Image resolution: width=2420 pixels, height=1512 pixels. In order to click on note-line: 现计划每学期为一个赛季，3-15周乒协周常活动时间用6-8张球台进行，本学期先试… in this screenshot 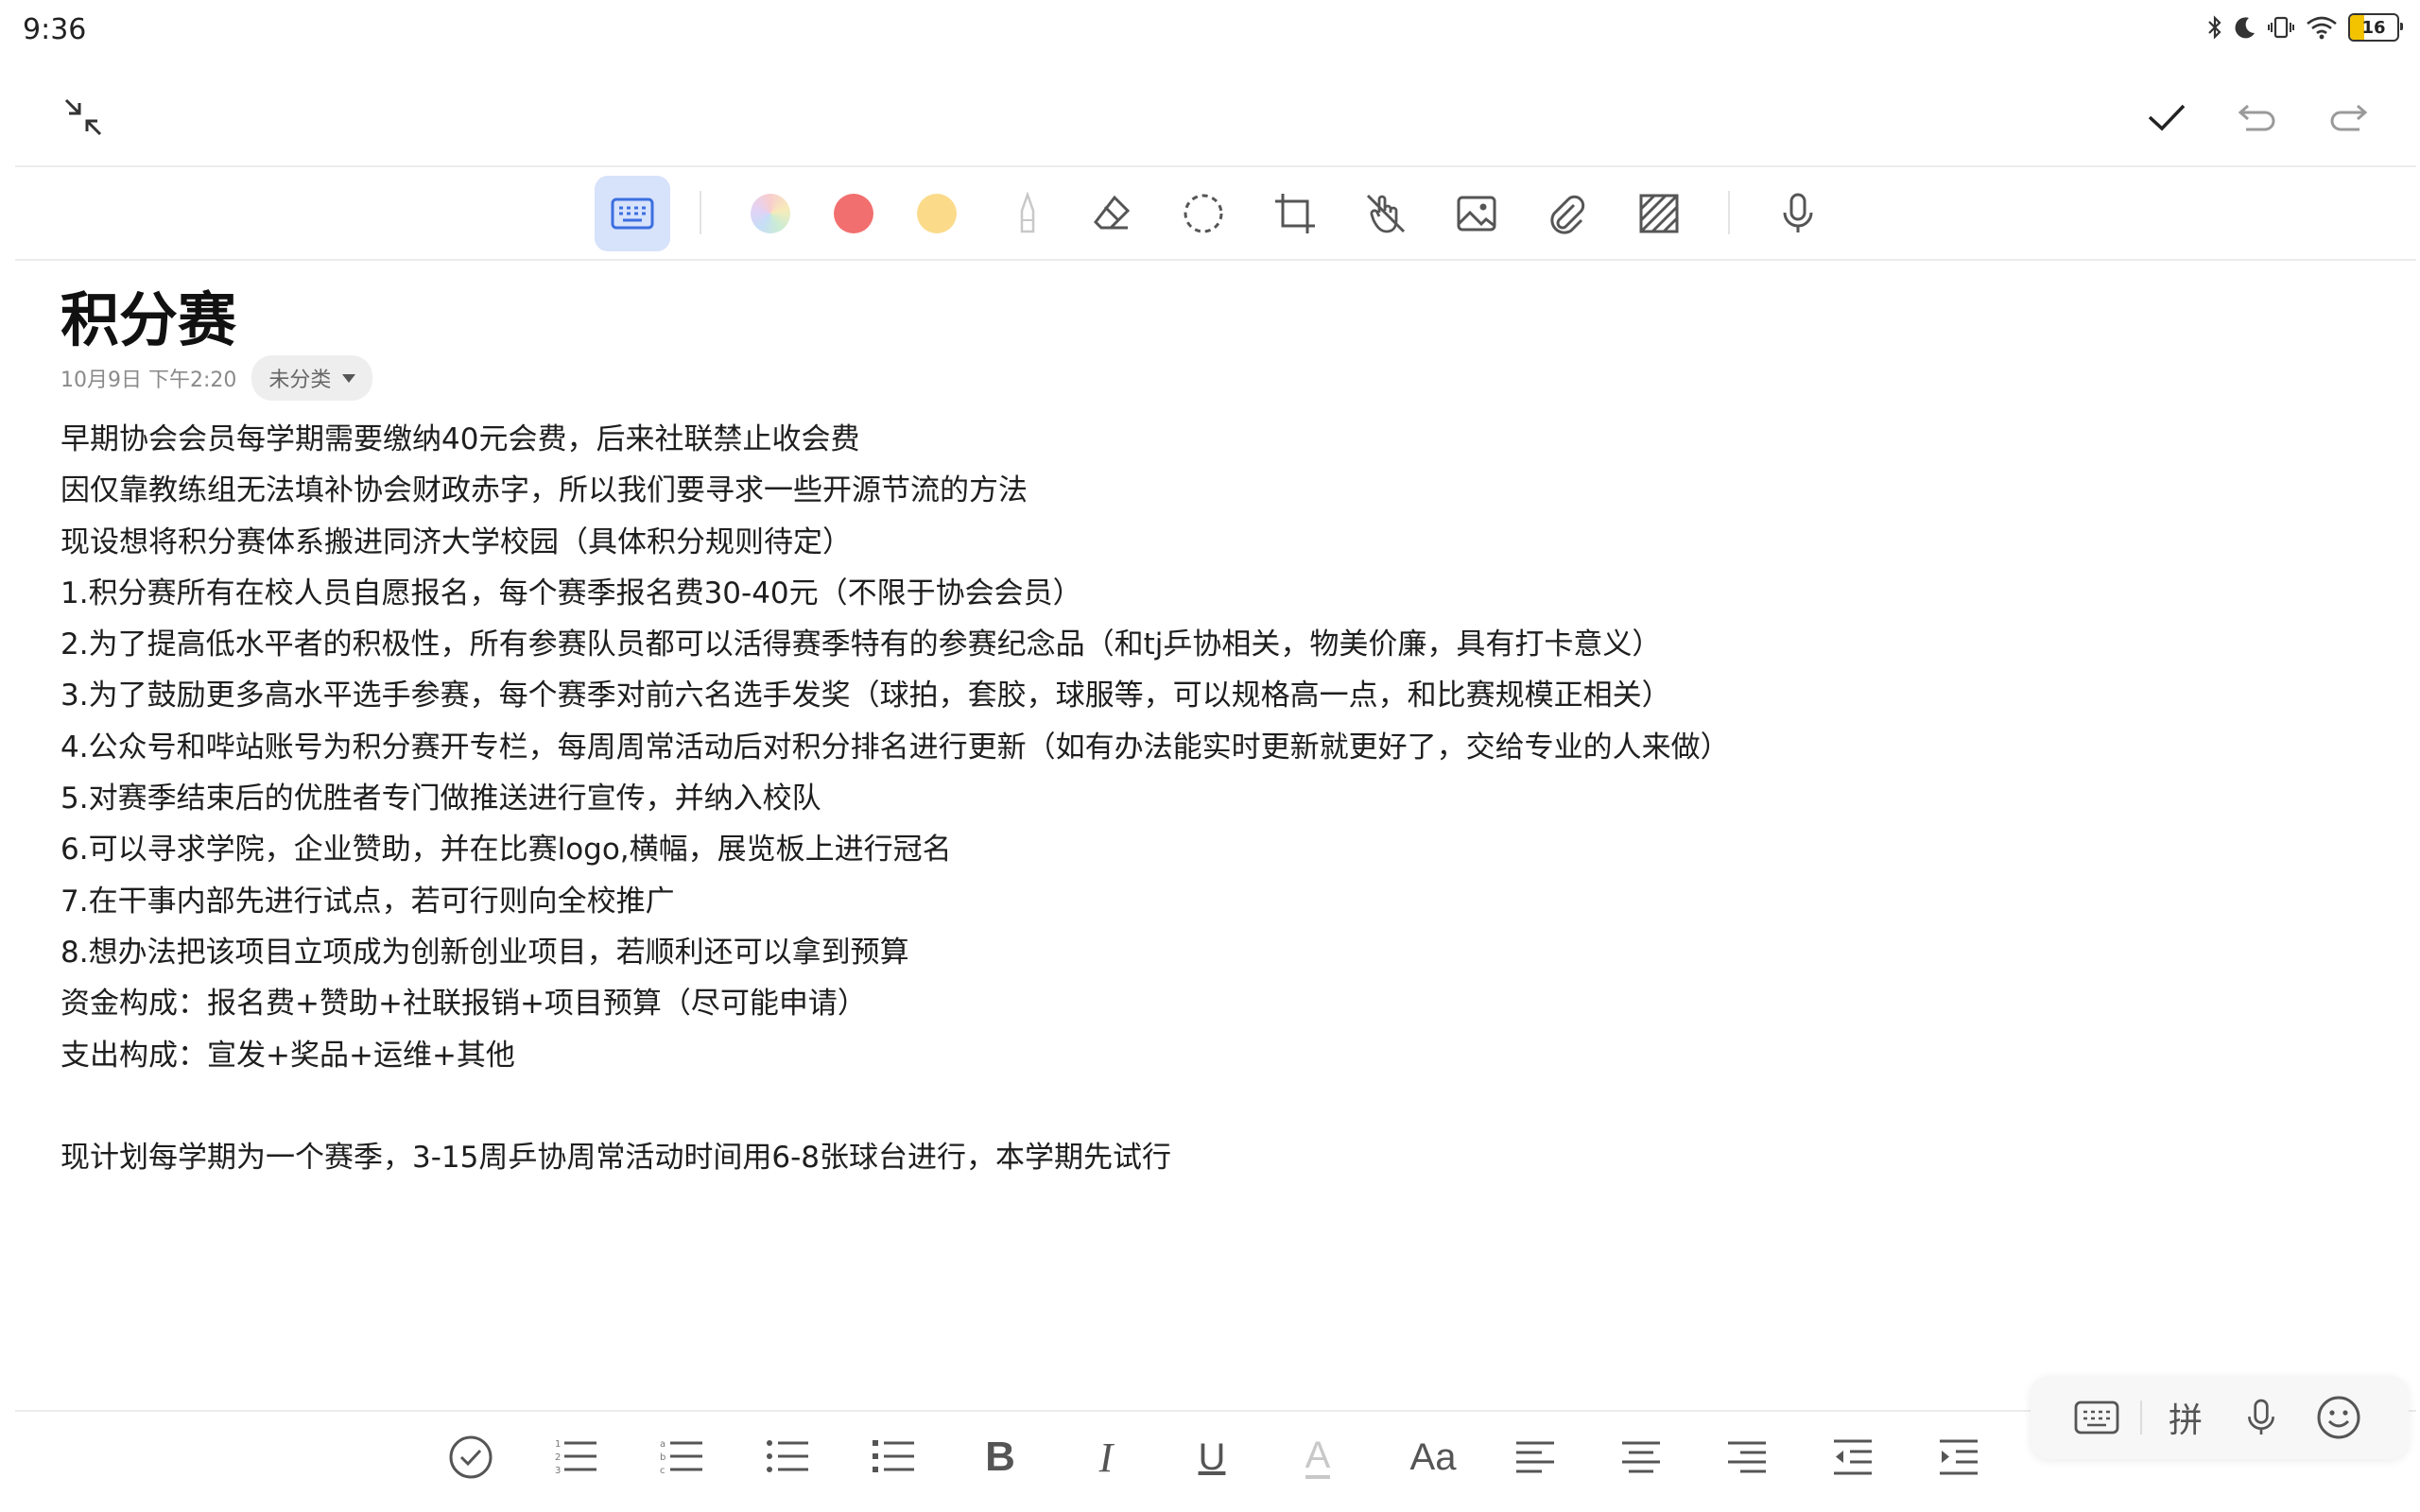, I will do `click(615, 1158)`.